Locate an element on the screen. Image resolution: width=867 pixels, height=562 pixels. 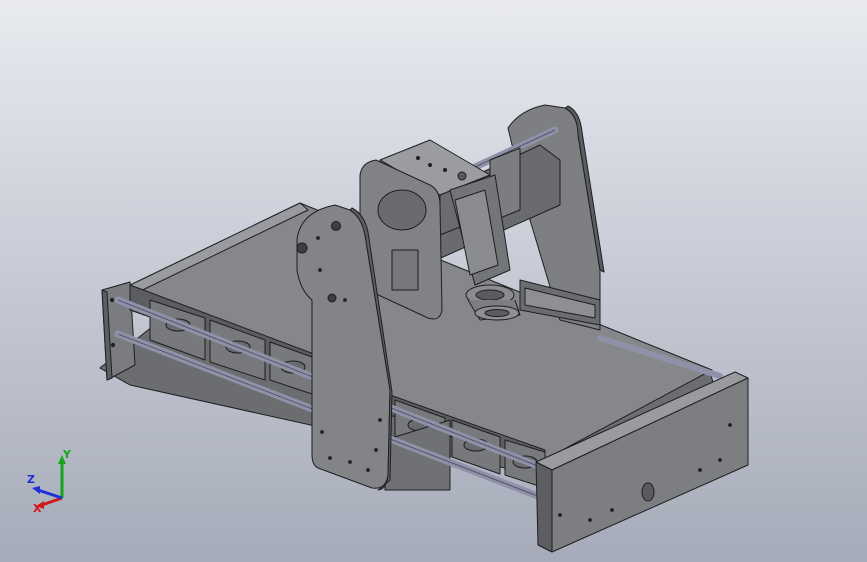
triad-axes: Y Z X is located at coordinates (49, 481).